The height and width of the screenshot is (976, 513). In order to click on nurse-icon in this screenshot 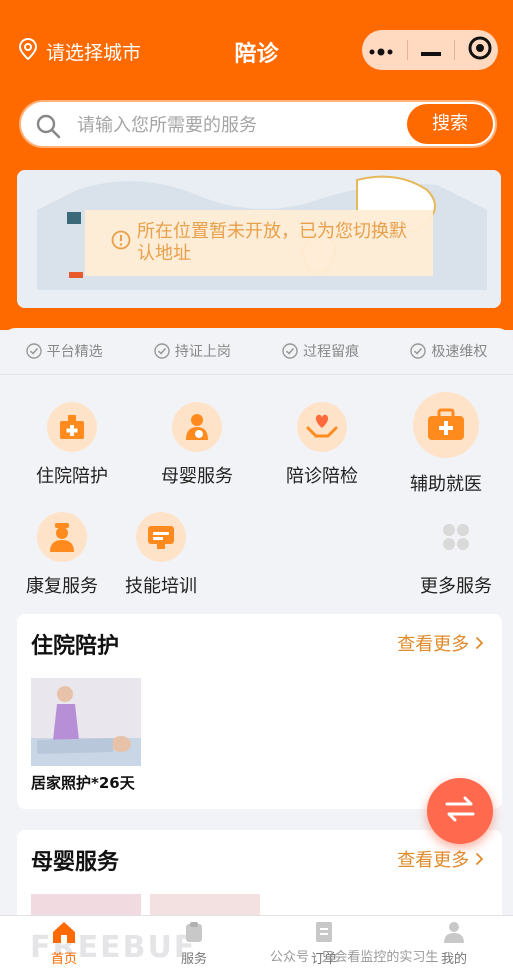, I will do `click(62, 537)`.